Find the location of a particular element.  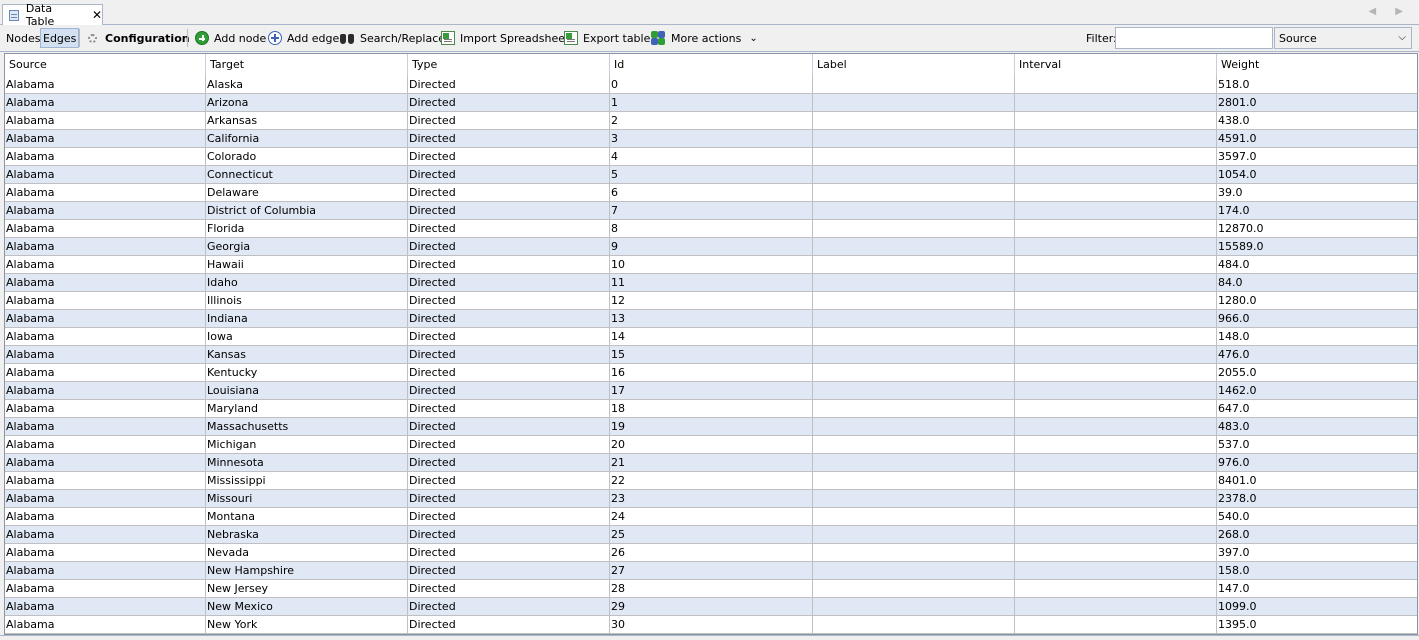

cell-weight: 8401.0 is located at coordinates (1317, 480).